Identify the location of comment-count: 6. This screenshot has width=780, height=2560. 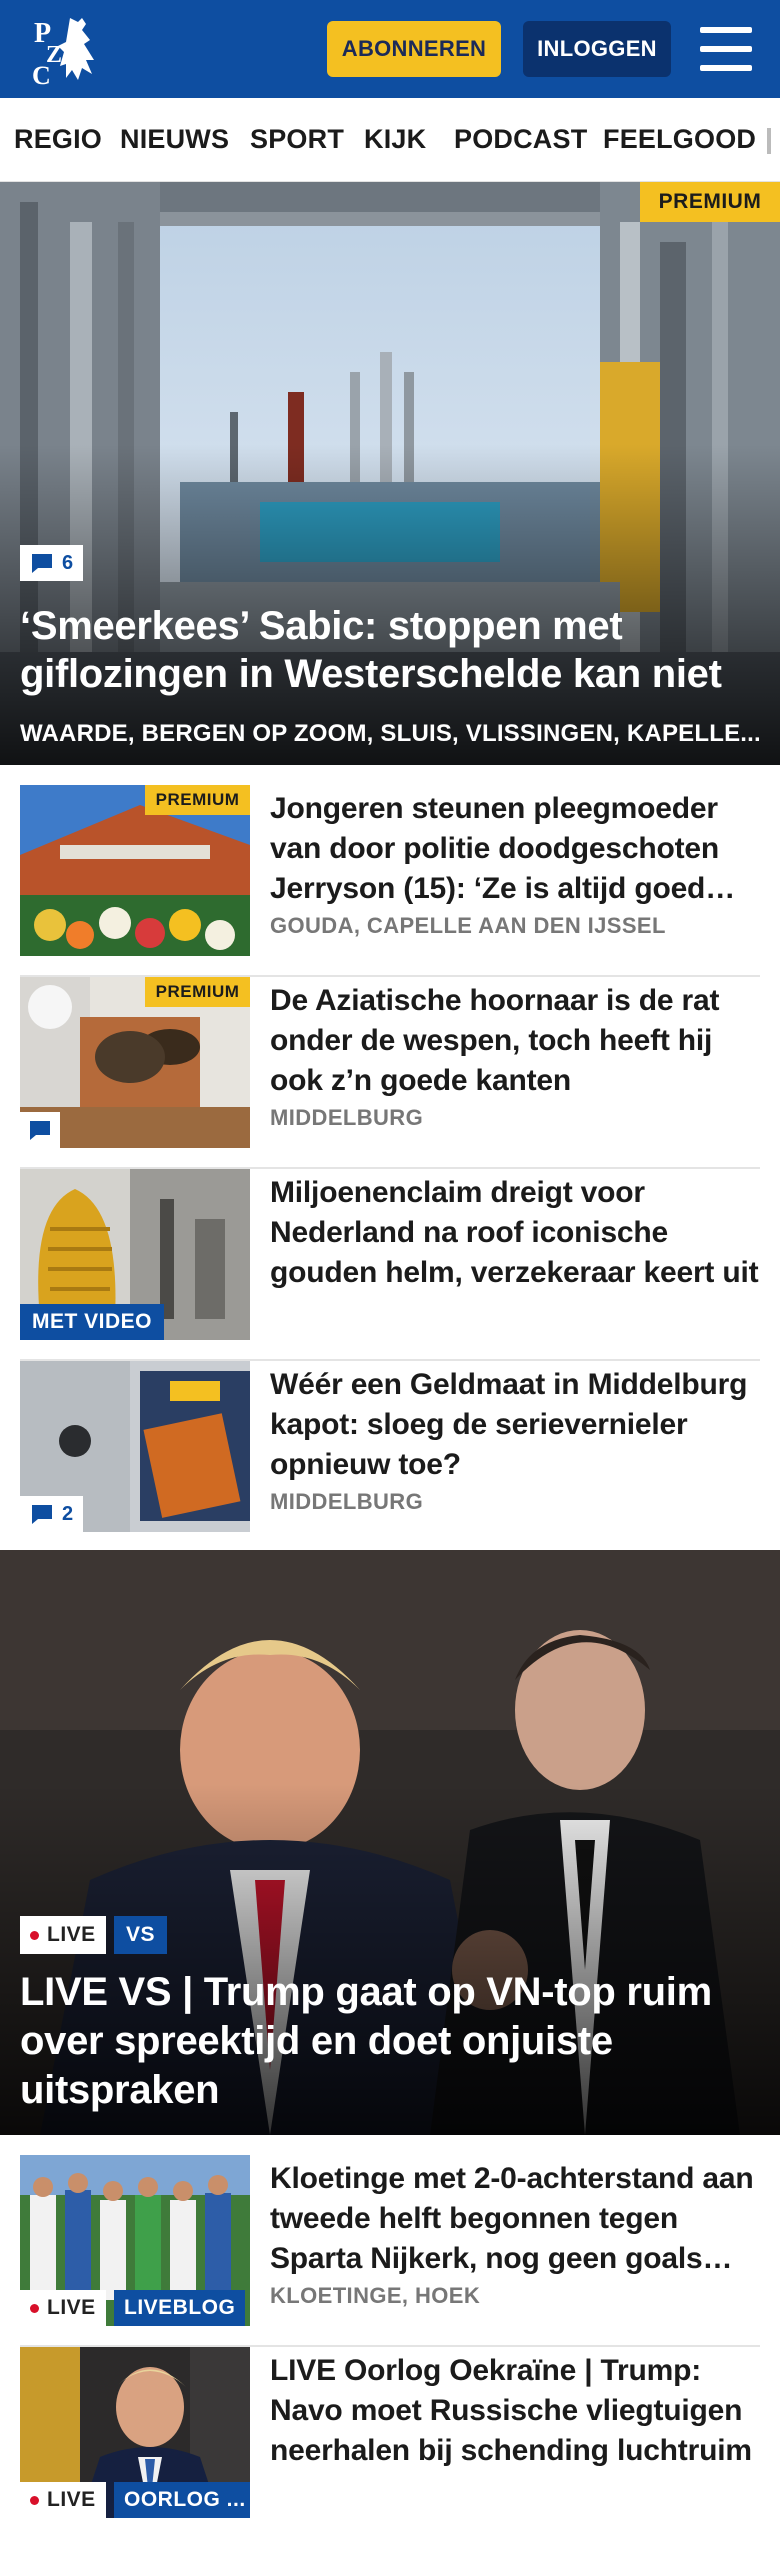
(52, 563).